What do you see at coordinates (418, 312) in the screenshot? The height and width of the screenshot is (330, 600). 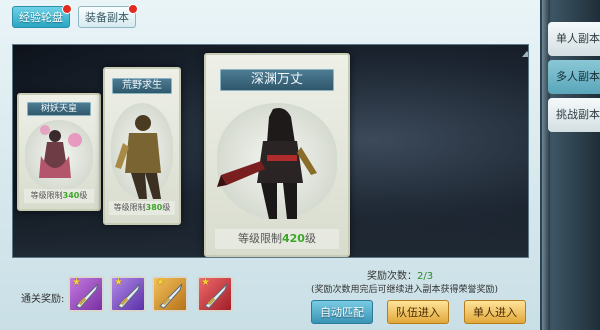 I see `team-enter-button: 队伍进入` at bounding box center [418, 312].